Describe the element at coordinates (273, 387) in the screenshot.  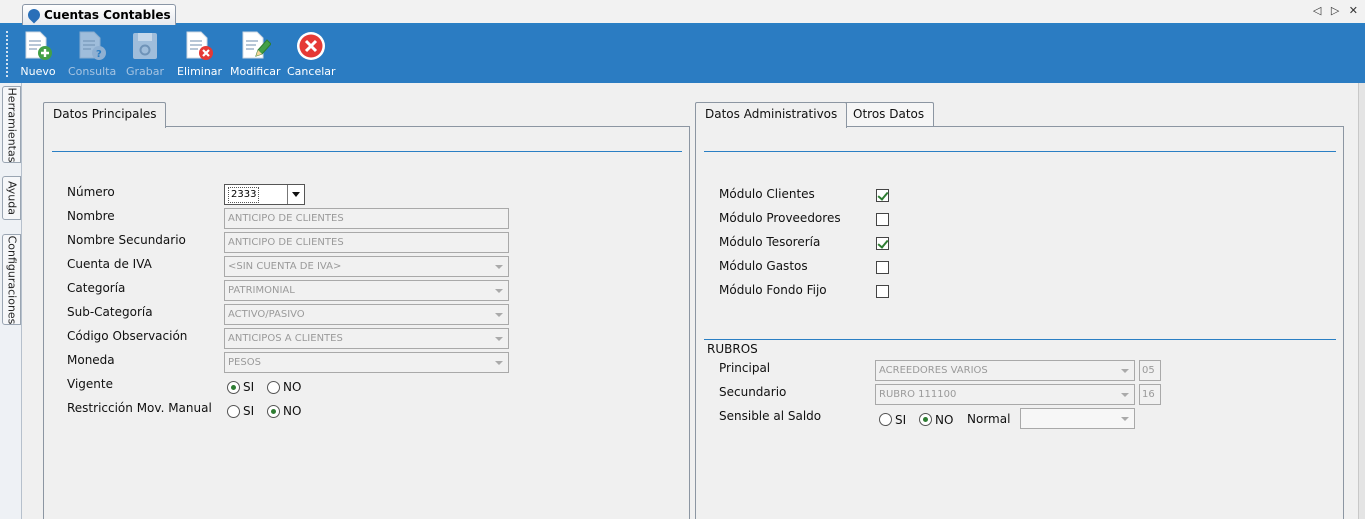
I see `vigente-no-radio` at that location.